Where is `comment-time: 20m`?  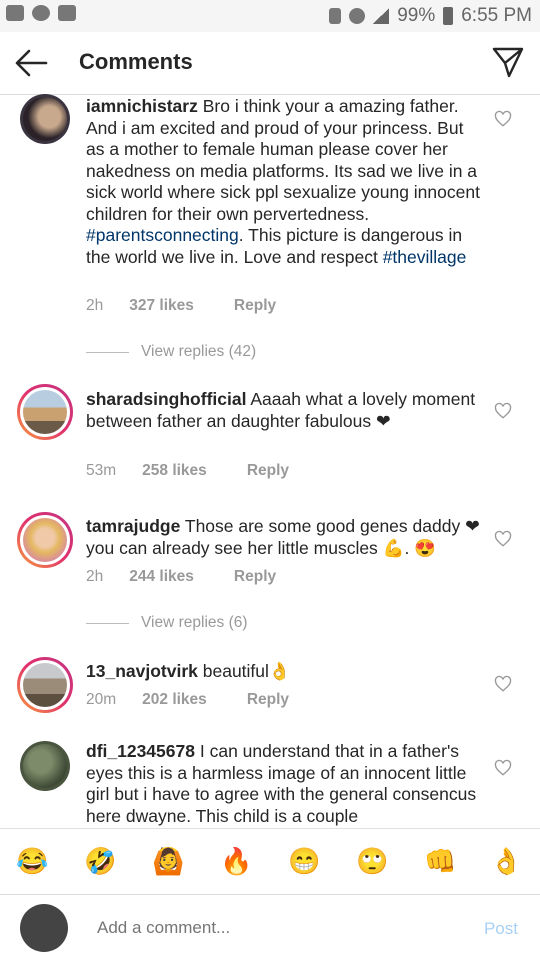 comment-time: 20m is located at coordinates (101, 699).